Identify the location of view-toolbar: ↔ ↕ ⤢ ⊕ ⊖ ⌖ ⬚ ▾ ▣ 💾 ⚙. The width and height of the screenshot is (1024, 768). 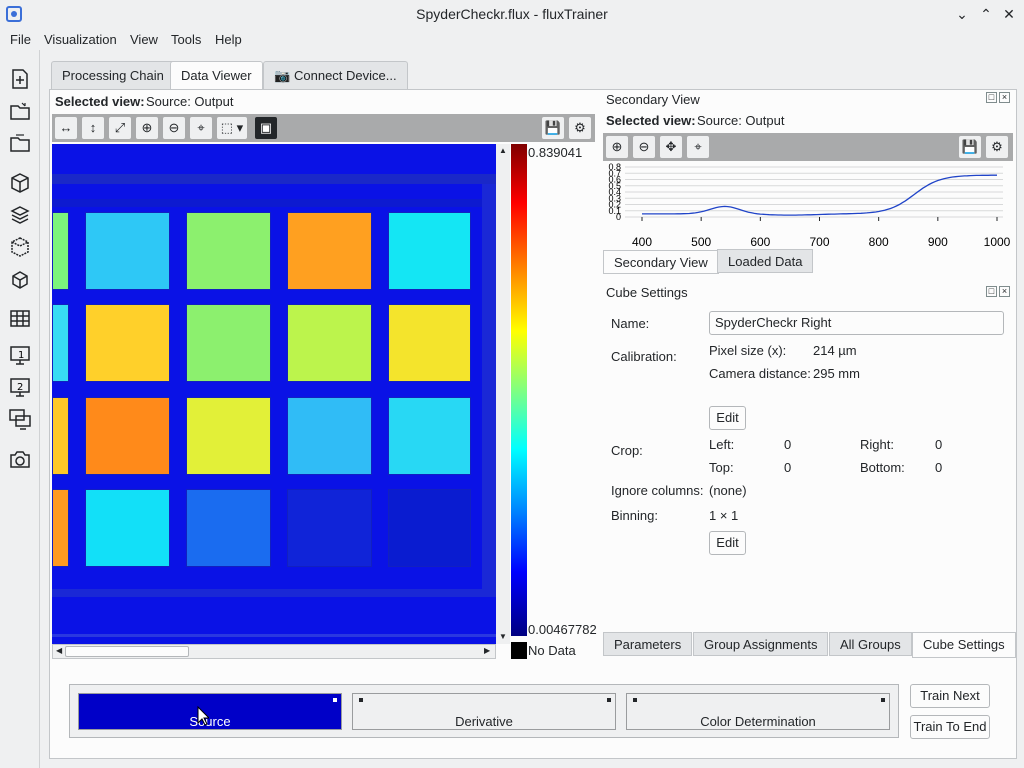
(323, 128).